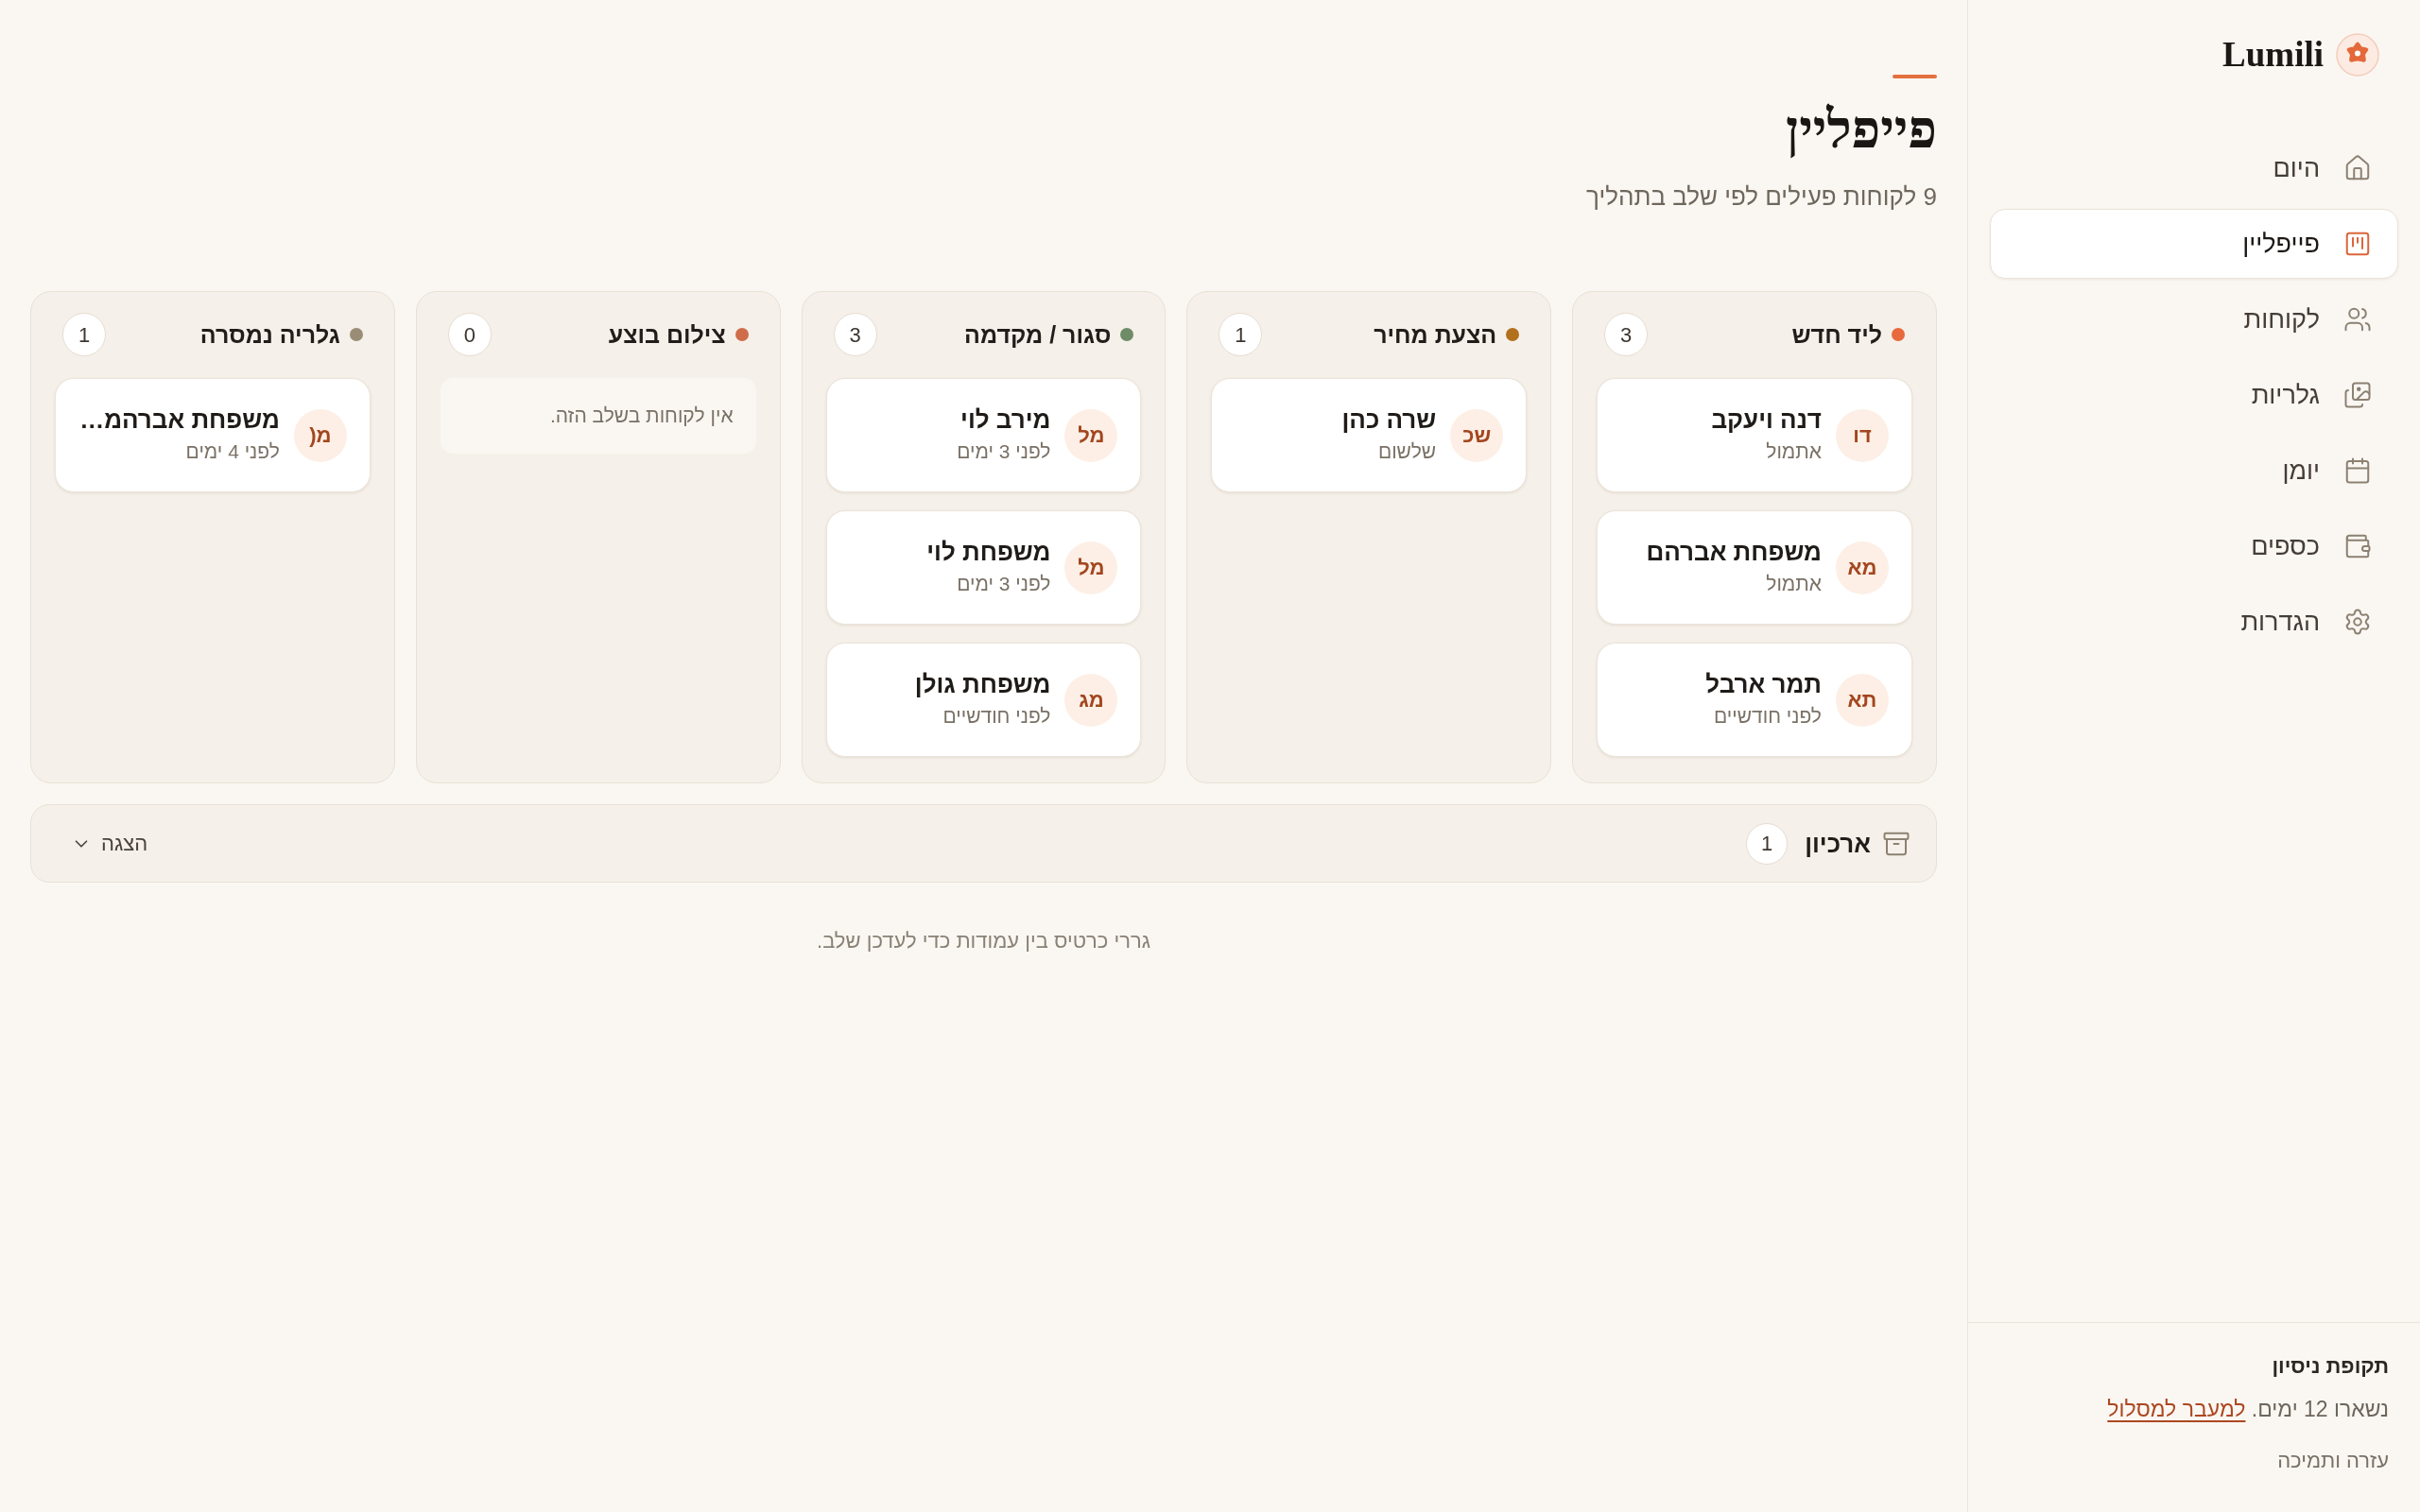 This screenshot has width=2420, height=1512. Describe the element at coordinates (1389, 420) in the screenshot. I see `client-name: שרה כהן` at that location.